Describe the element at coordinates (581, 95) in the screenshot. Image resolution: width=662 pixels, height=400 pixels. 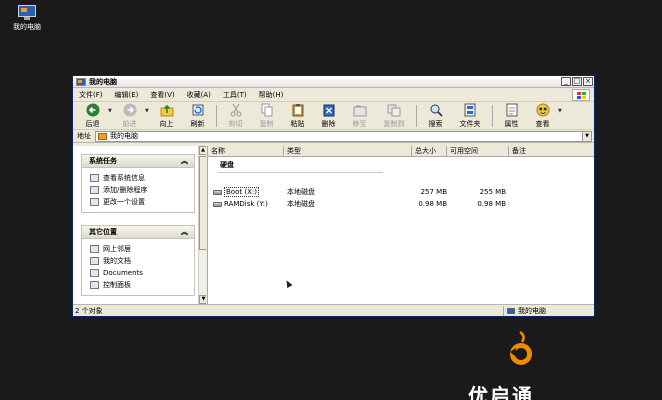
I see `windows-logo-icon` at that location.